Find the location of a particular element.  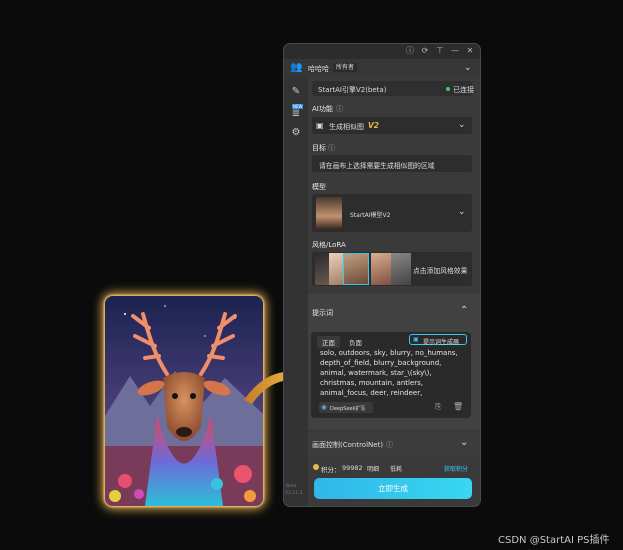

deepseek-icon: ◉ is located at coordinates (324, 407).